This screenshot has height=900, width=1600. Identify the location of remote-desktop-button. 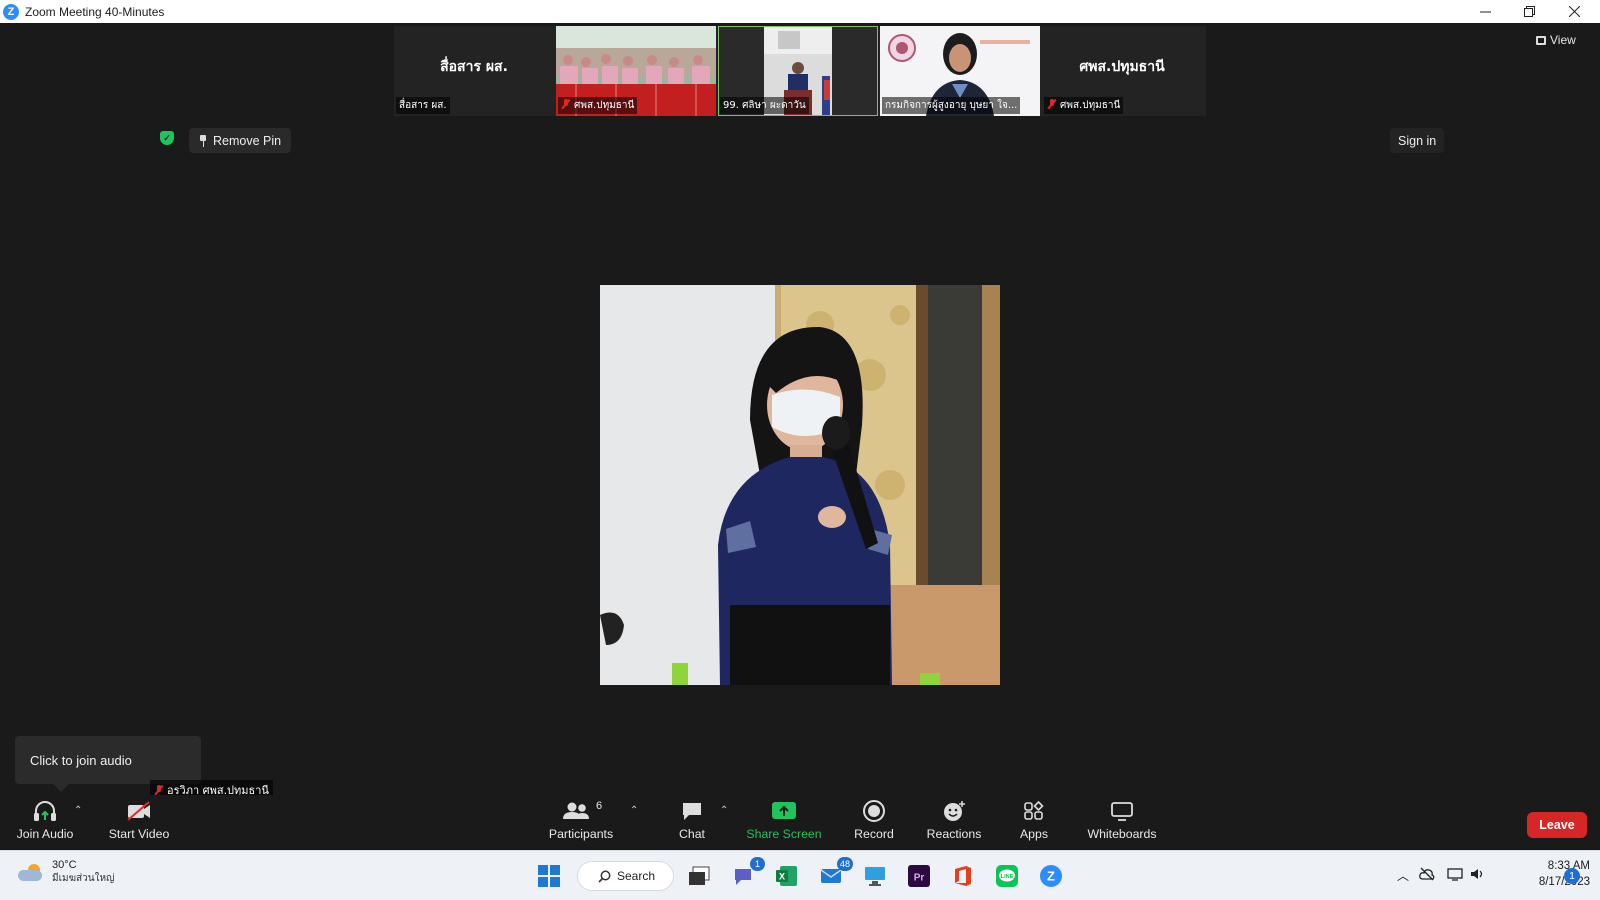
(875, 876).